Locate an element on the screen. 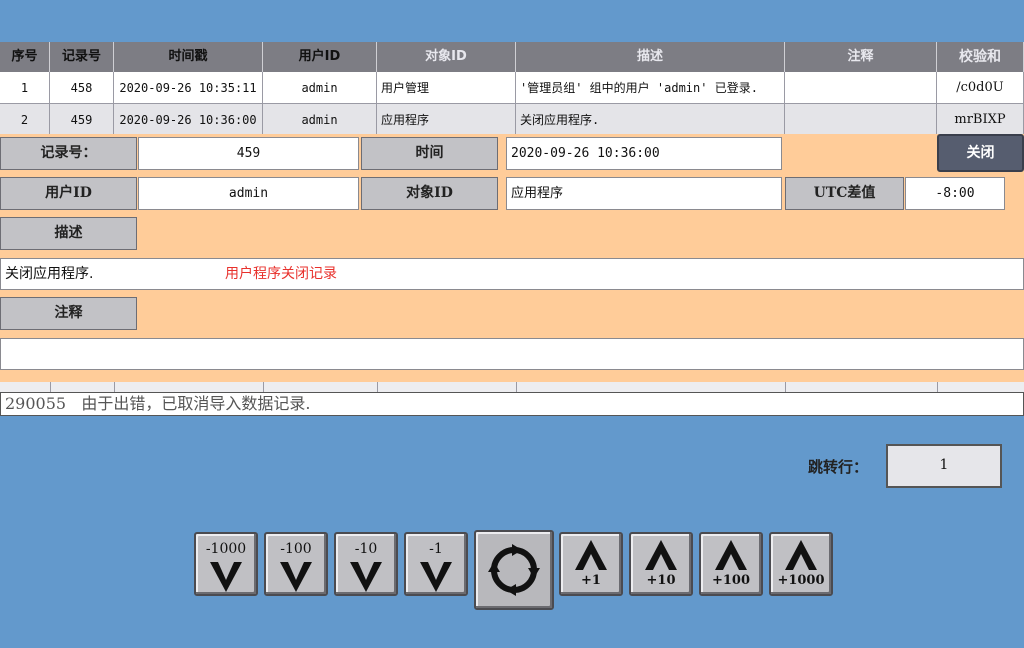 The height and width of the screenshot is (648, 1024). page-up-1-button: +1 is located at coordinates (591, 564).